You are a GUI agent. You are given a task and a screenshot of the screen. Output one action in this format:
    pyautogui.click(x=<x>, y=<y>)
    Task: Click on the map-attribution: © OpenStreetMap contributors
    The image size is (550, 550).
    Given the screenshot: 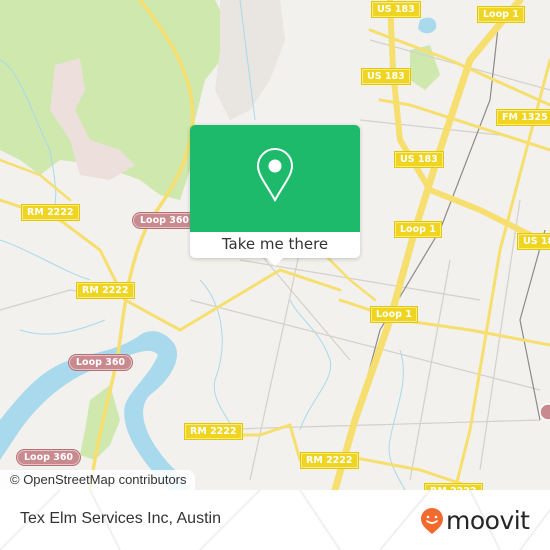 What is the action you would take?
    pyautogui.click(x=97, y=480)
    